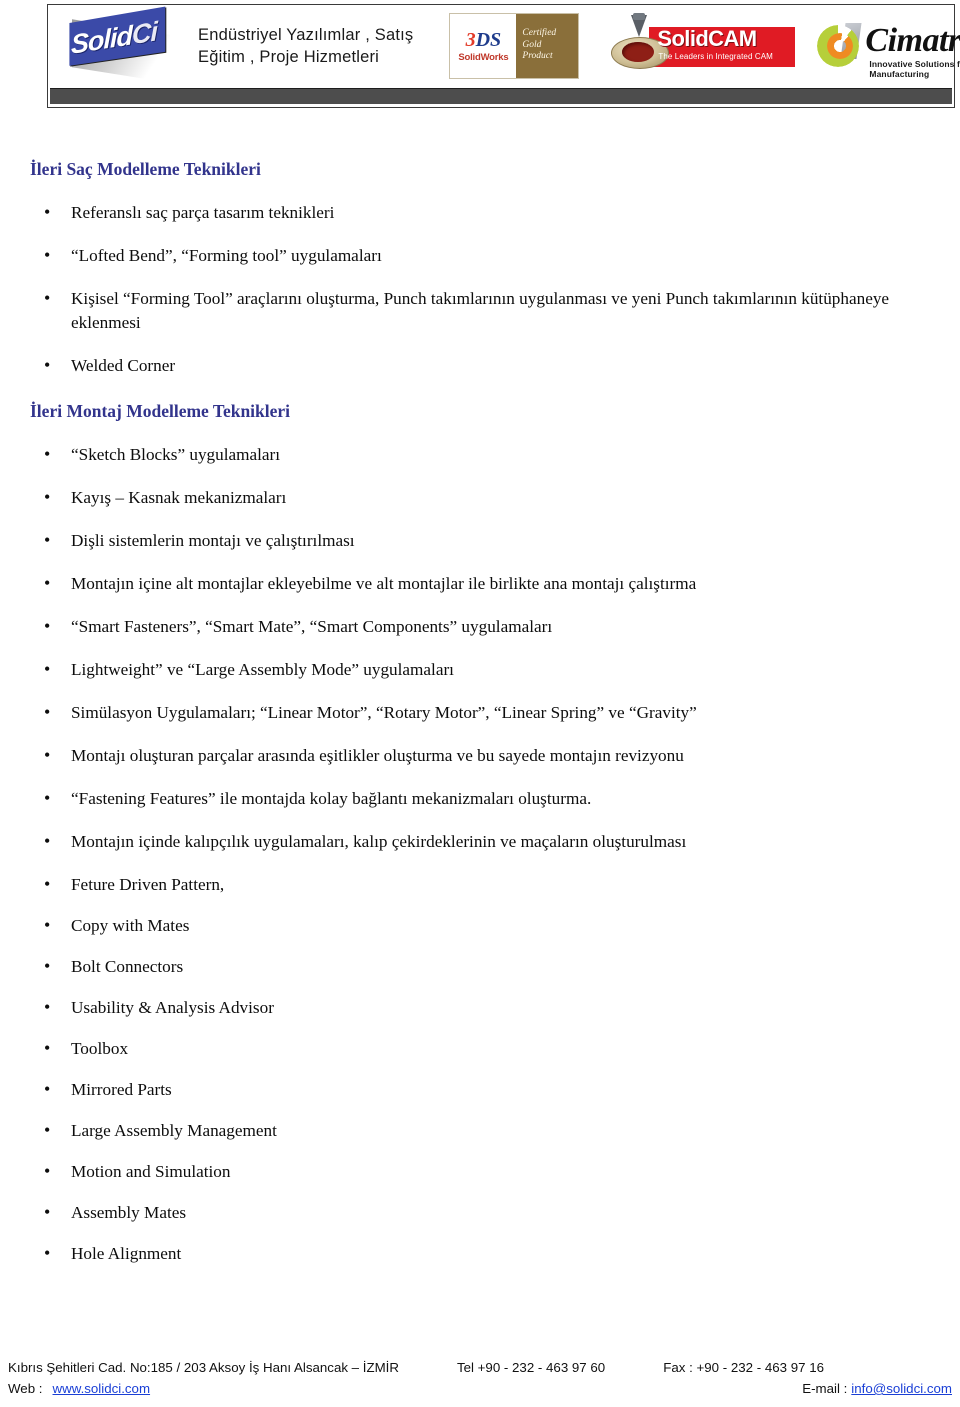 Image resolution: width=960 pixels, height=1407 pixels. I want to click on list-item: Copy with Mates, so click(480, 925).